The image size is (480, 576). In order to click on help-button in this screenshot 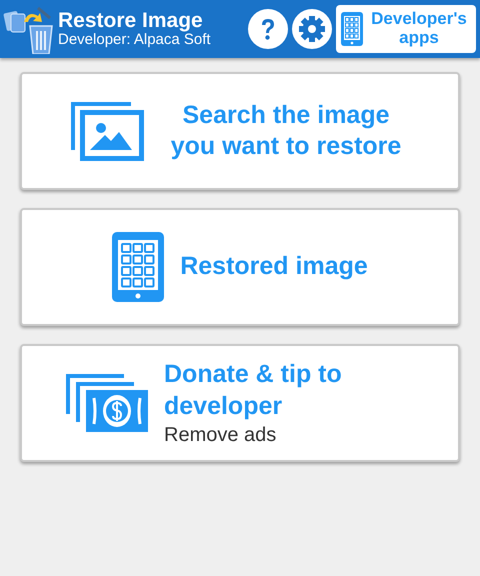, I will do `click(268, 29)`.